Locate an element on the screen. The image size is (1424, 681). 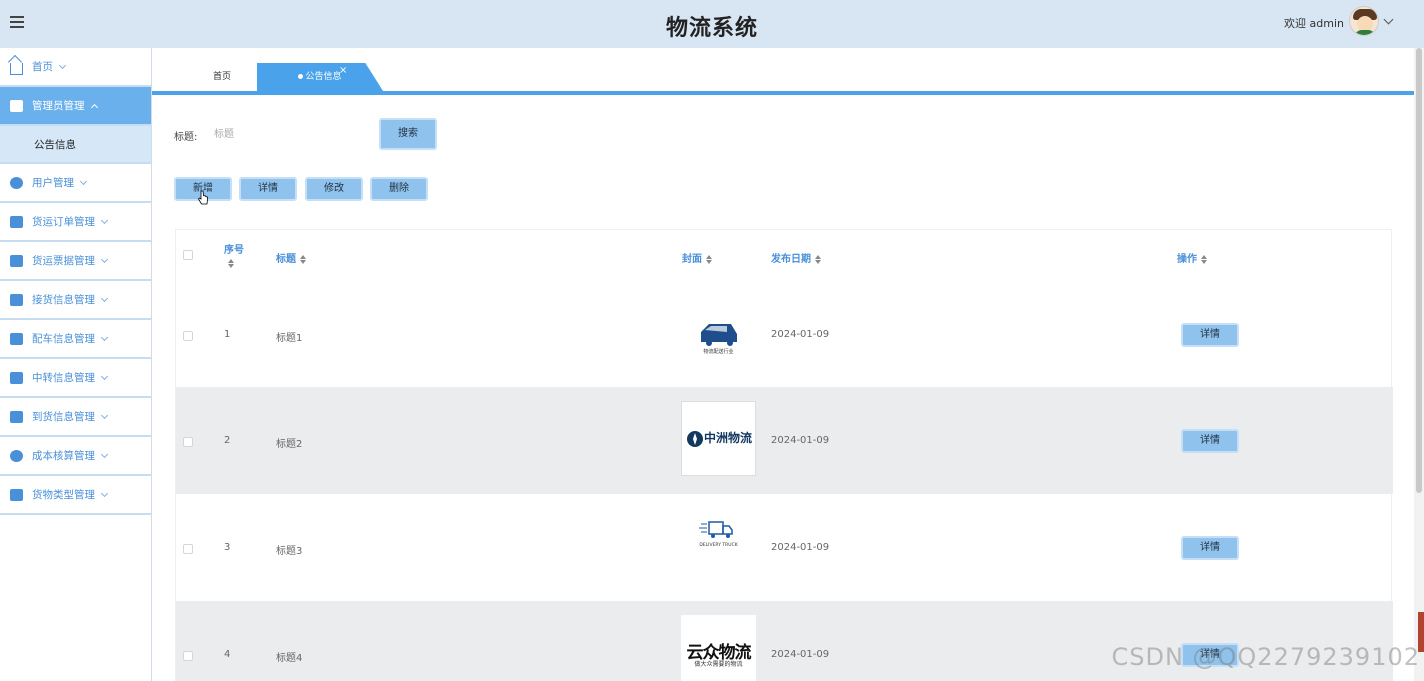
top-header: 物流系统 欢迎 admin is located at coordinates (712, 24).